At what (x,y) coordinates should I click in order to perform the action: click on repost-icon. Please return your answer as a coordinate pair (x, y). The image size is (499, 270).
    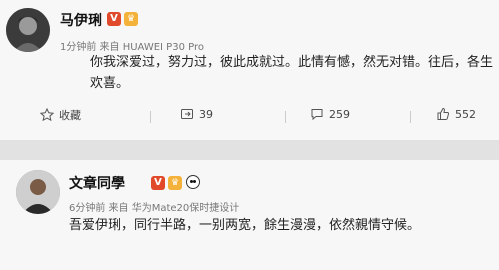
    Looking at the image, I should click on (187, 114).